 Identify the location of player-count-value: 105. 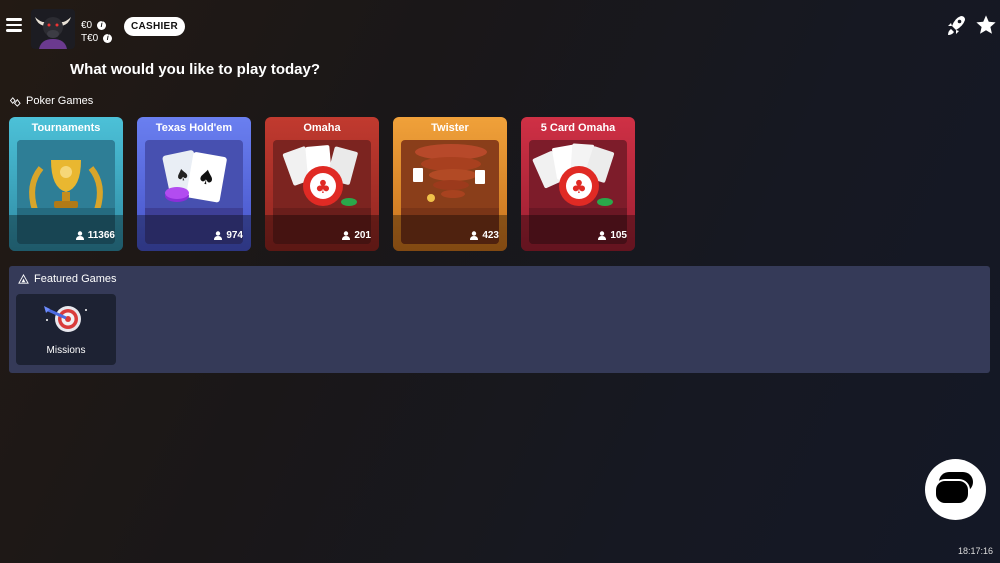
(618, 235).